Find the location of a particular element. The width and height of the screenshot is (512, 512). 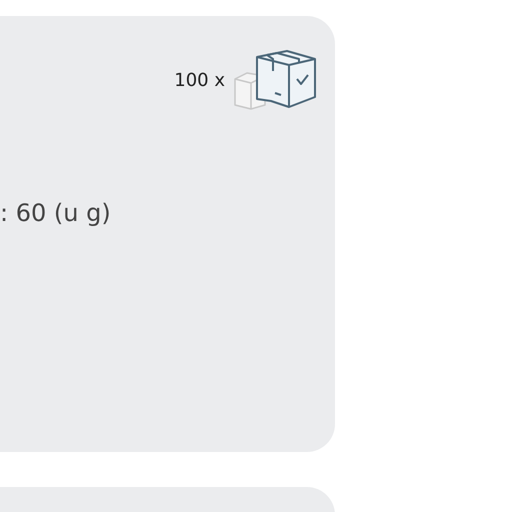

quantity-label: 100 x is located at coordinates (199, 80).